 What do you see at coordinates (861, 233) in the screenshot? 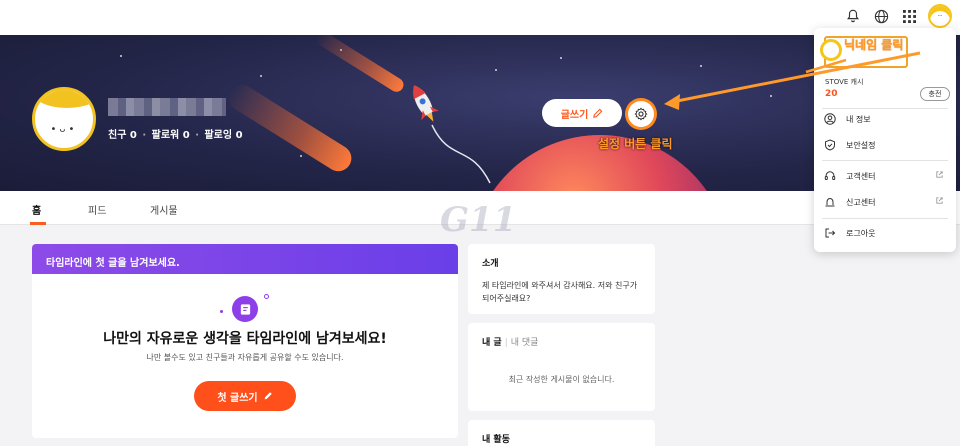
I see `menu-item-label: 로그아웃` at bounding box center [861, 233].